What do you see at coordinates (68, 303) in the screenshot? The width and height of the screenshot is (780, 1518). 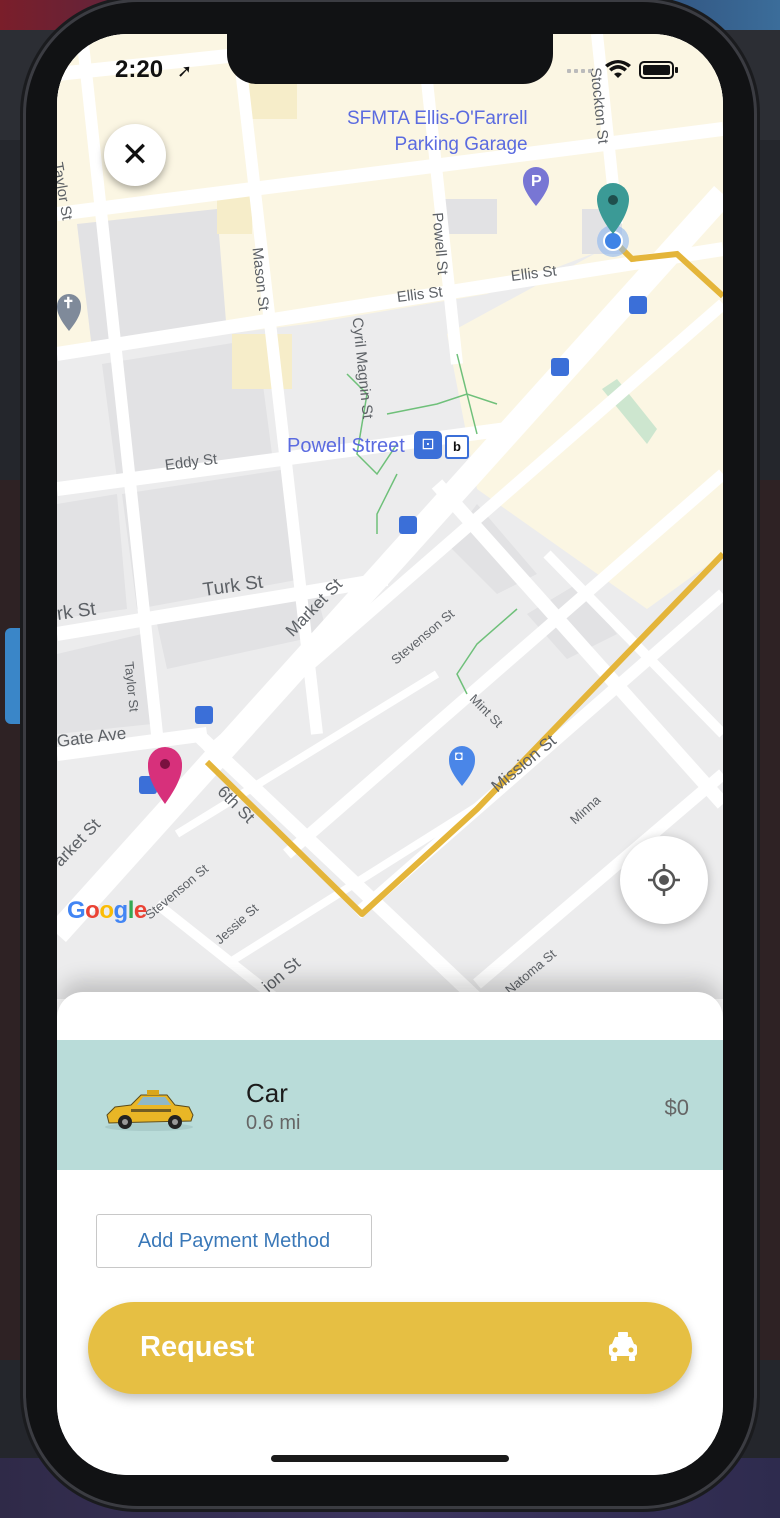 I see `church-icon: ✝` at bounding box center [68, 303].